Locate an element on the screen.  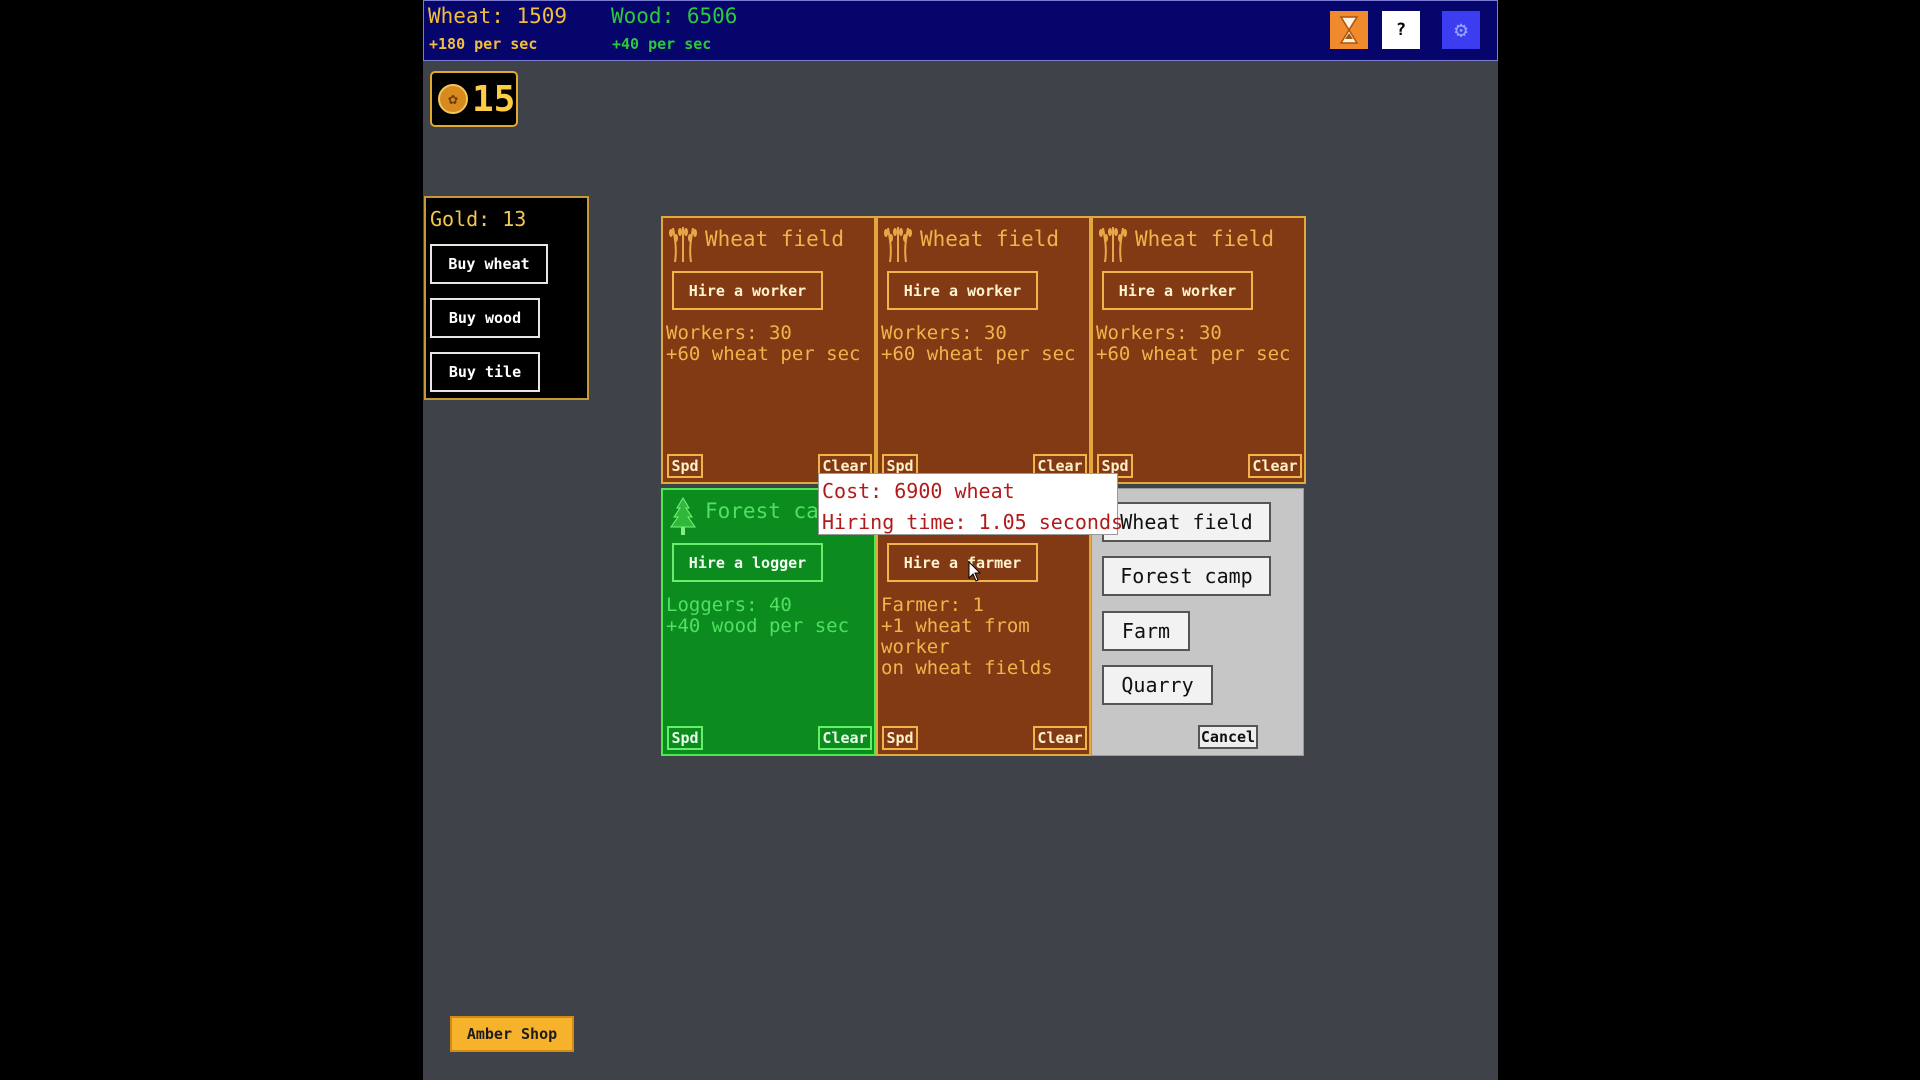
build-farm-option: Farm is located at coordinates (1146, 631).